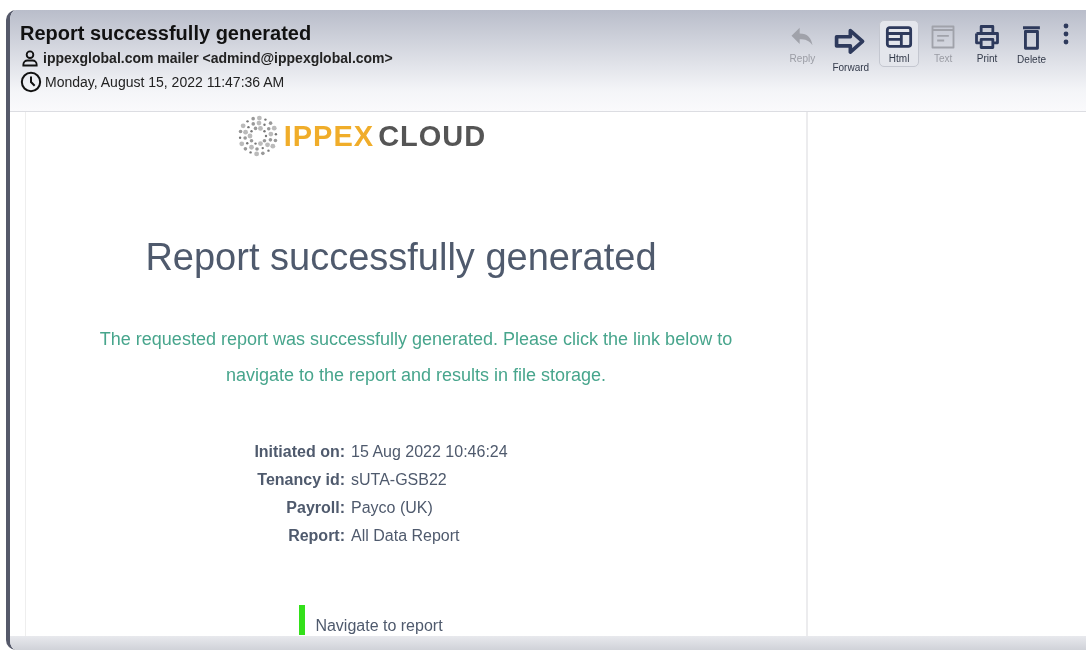  I want to click on sender: ippexglobal.com mailer <admind@ippexglobal.com>, so click(218, 58).